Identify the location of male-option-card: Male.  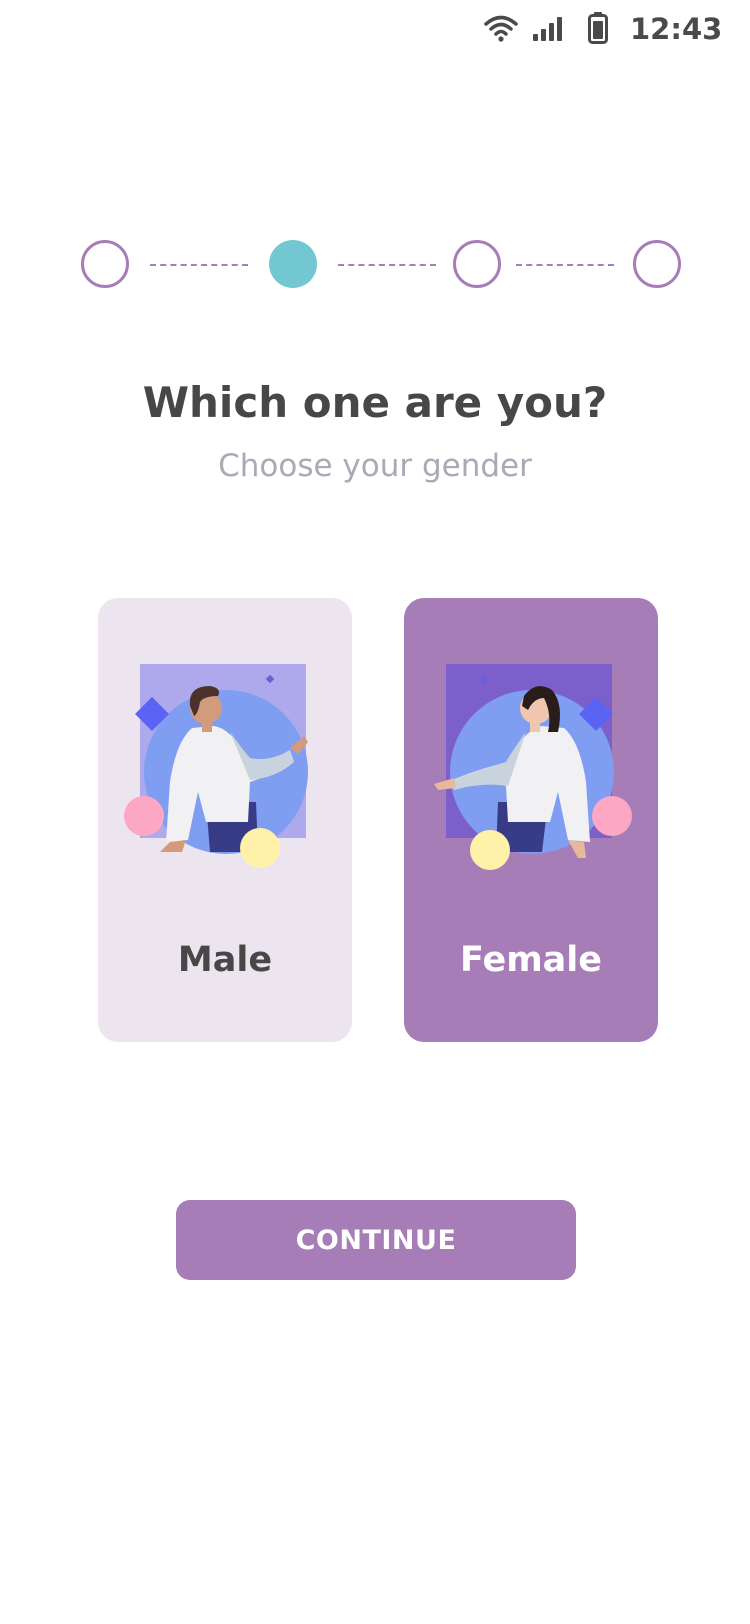
(225, 820).